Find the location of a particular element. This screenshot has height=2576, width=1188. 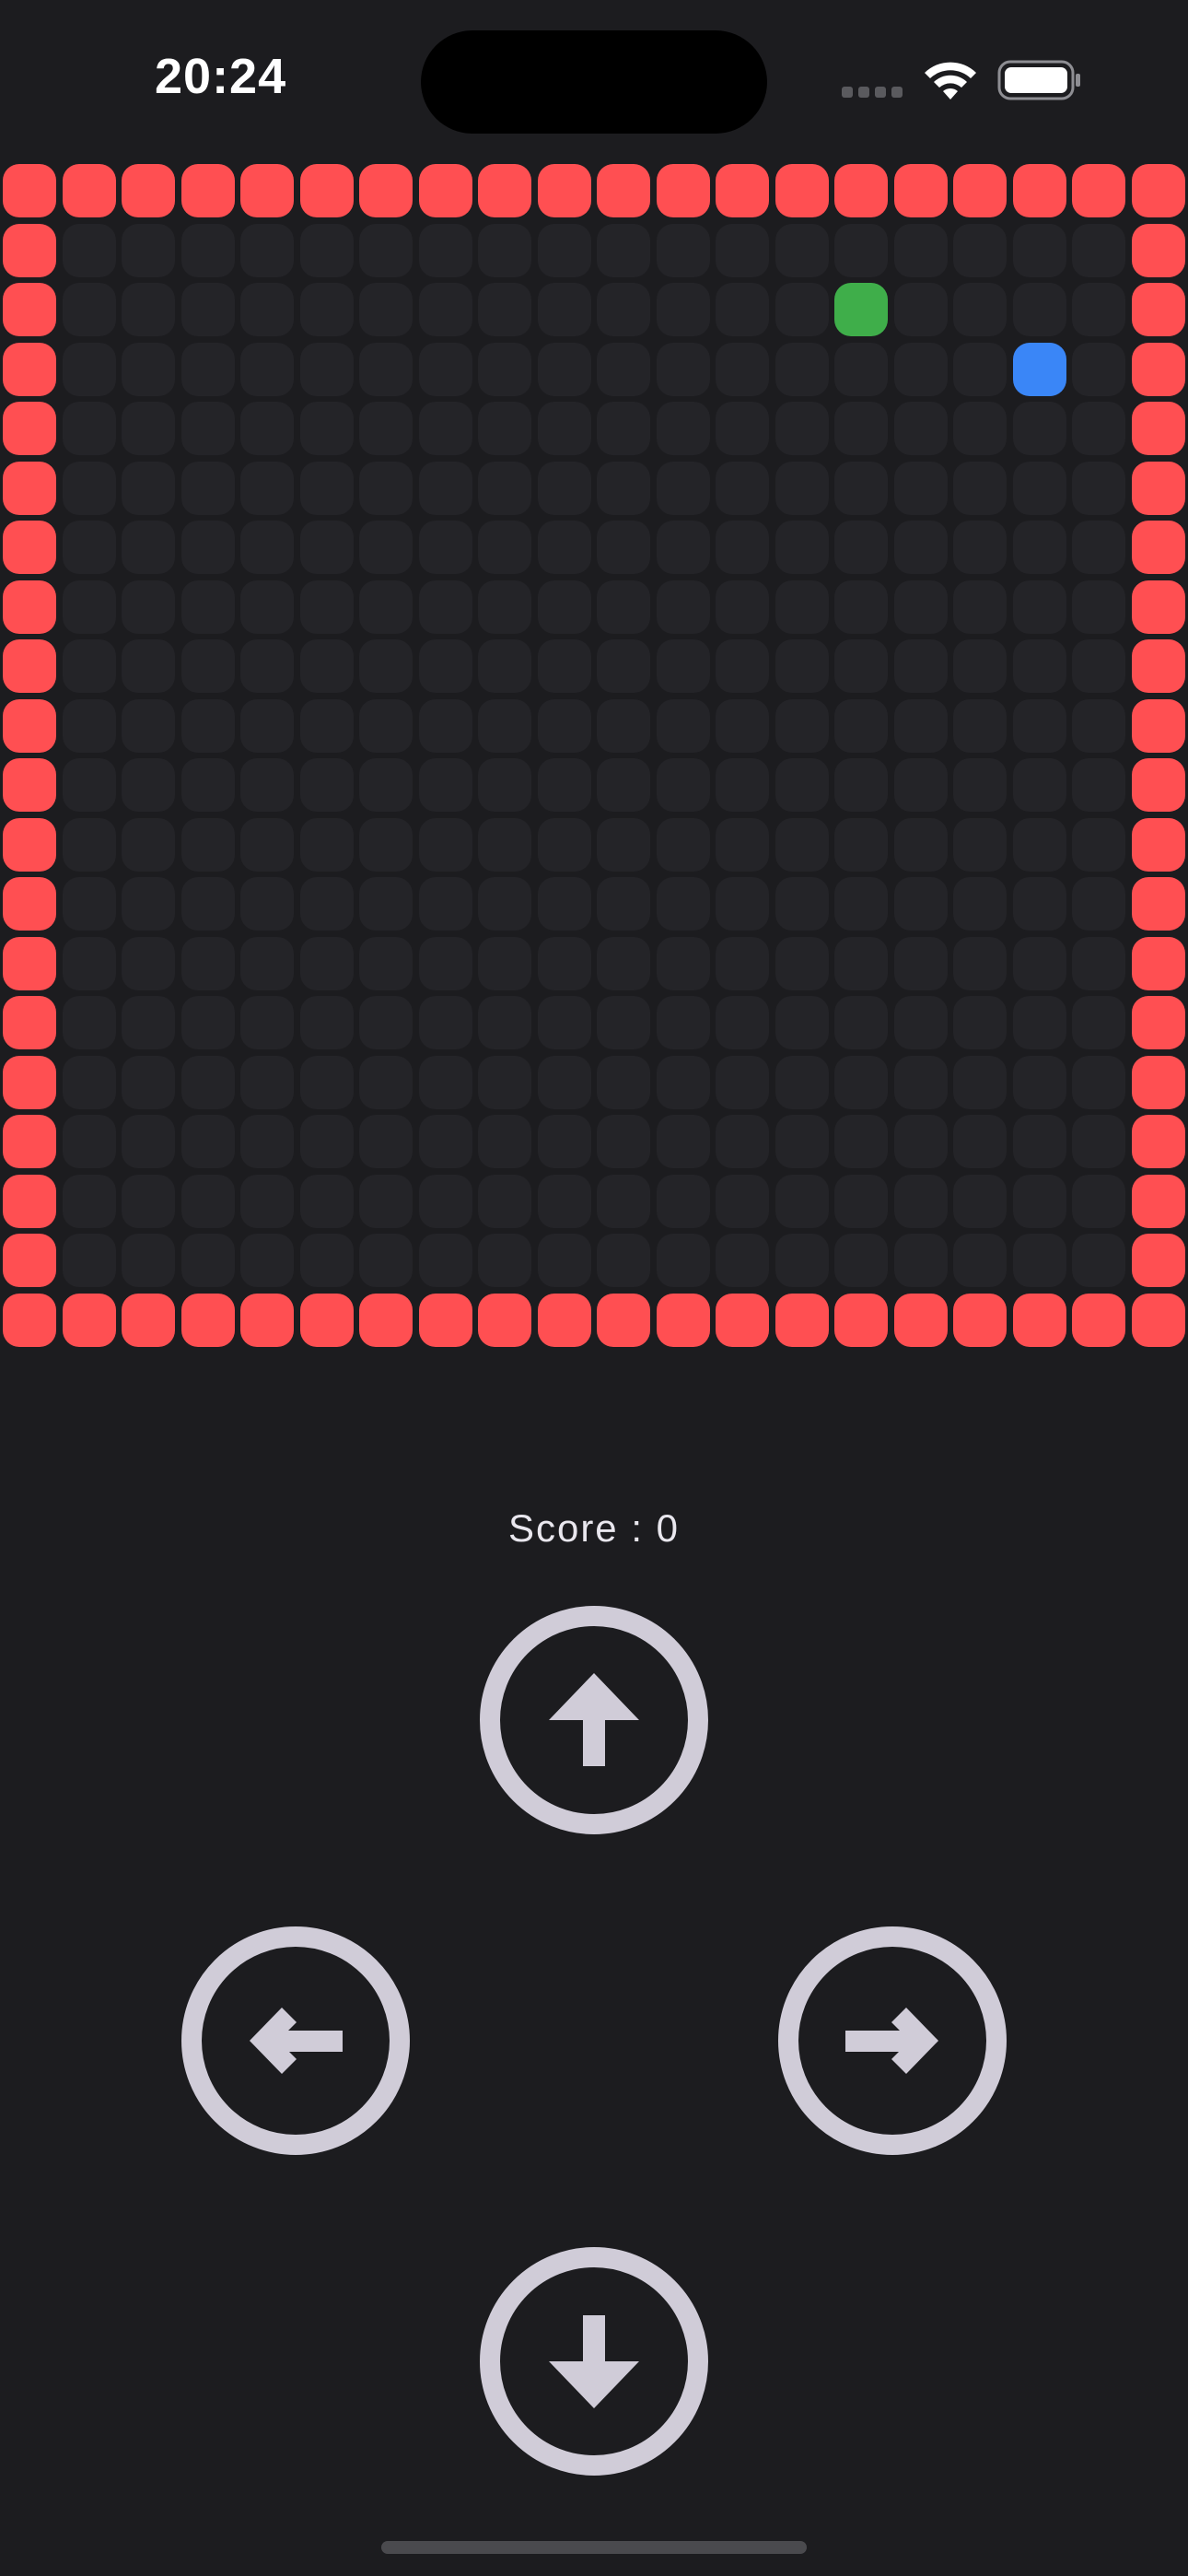

down-button is located at coordinates (594, 2361).